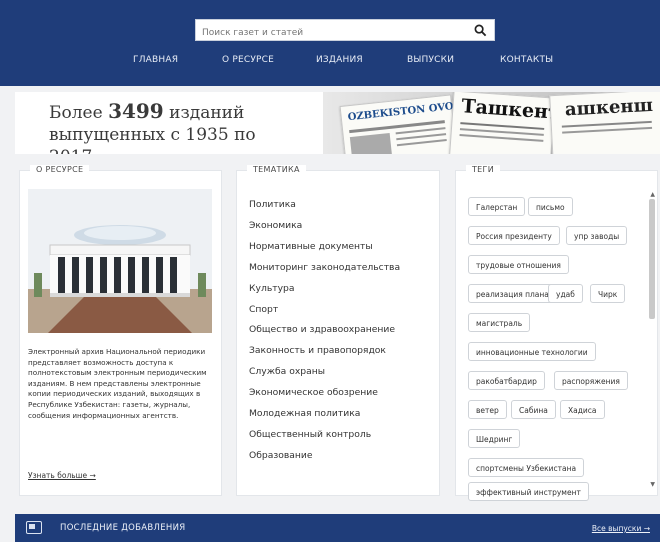 Image resolution: width=660 pixels, height=542 pixels. Describe the element at coordinates (123, 528) in the screenshot. I see `latest-additions-title: ПОСЛЕДНИЕ ДОБАВЛЕНИЯ` at that location.